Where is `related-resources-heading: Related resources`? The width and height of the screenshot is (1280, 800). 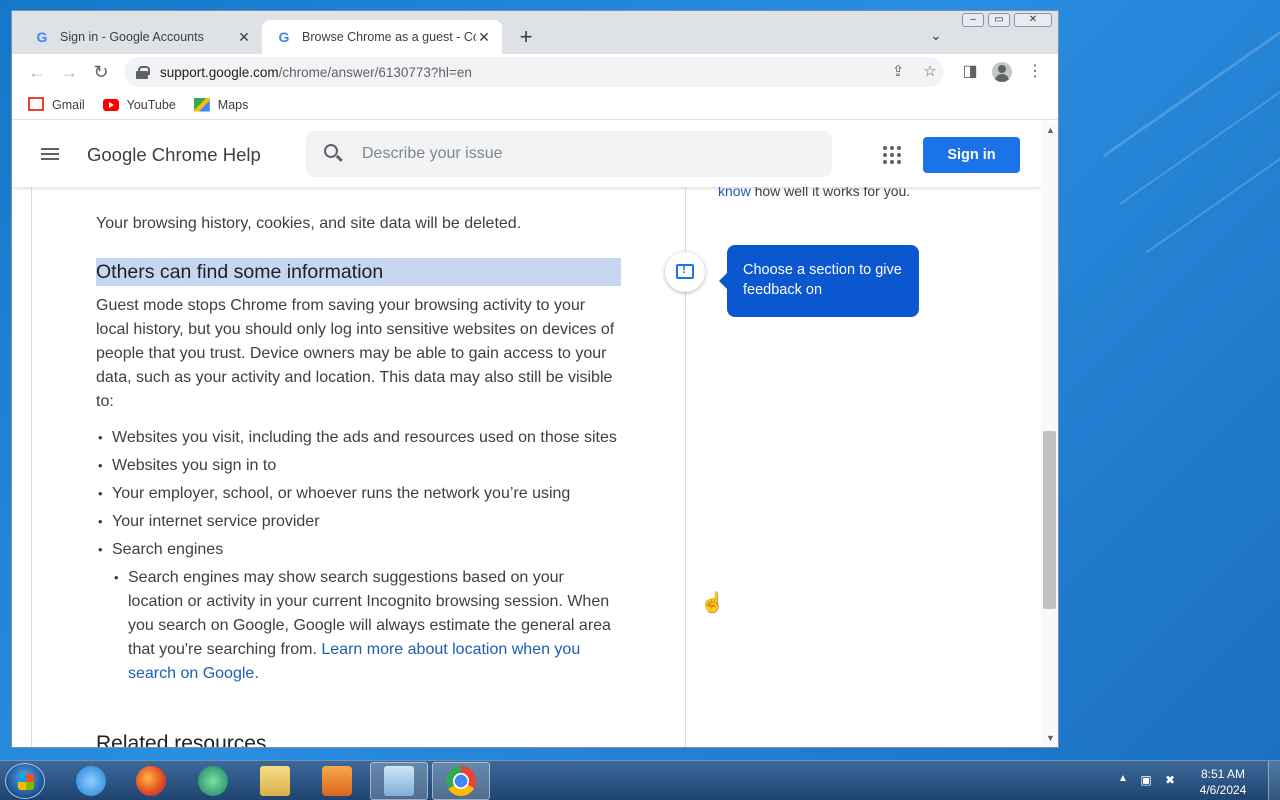
related-resources-heading: Related resources is located at coordinates (181, 740).